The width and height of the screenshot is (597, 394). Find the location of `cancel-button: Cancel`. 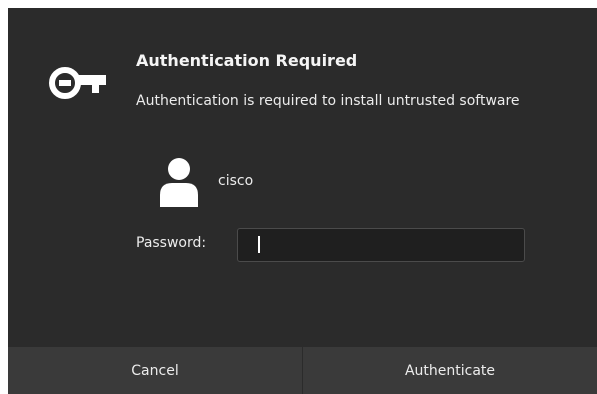

cancel-button: Cancel is located at coordinates (155, 370).